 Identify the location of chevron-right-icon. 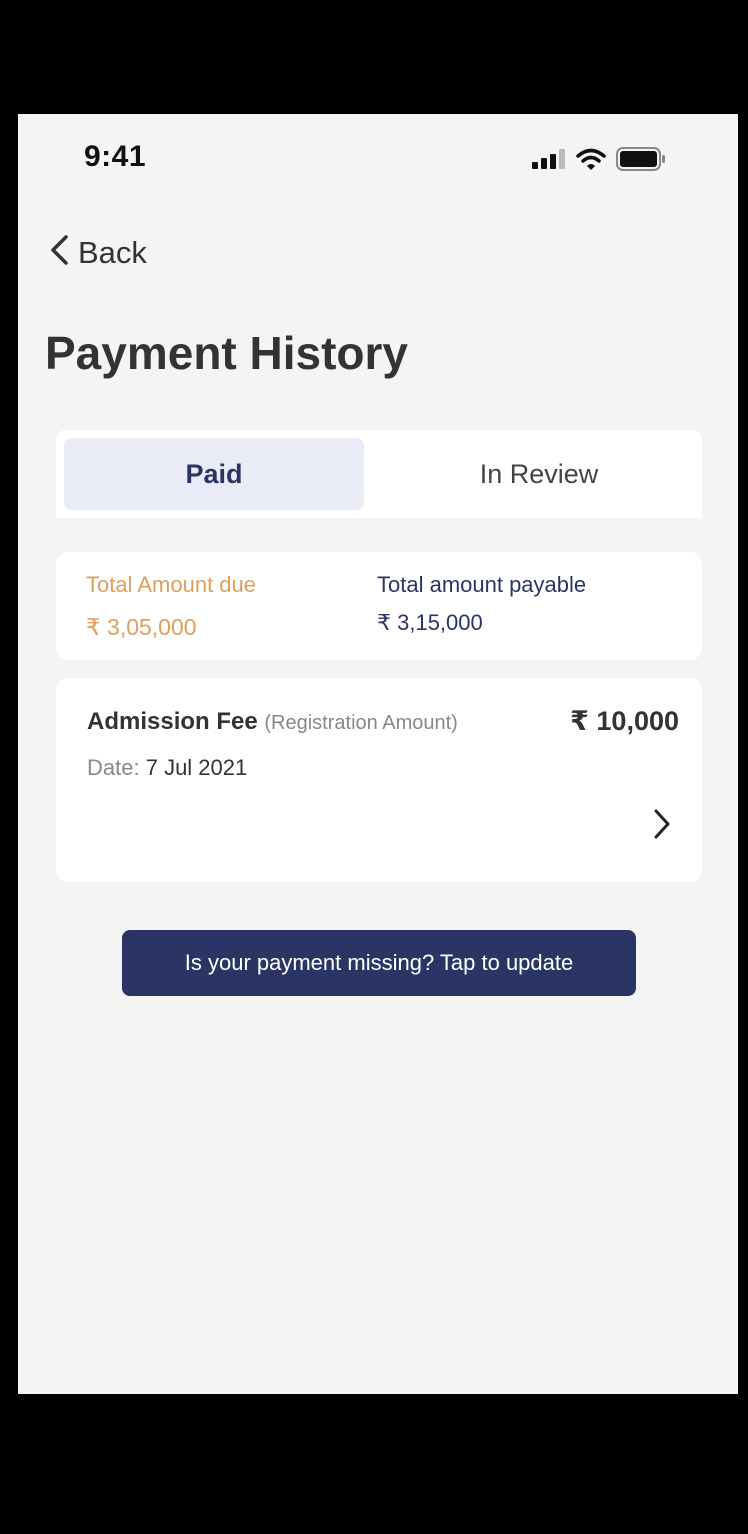
(662, 826).